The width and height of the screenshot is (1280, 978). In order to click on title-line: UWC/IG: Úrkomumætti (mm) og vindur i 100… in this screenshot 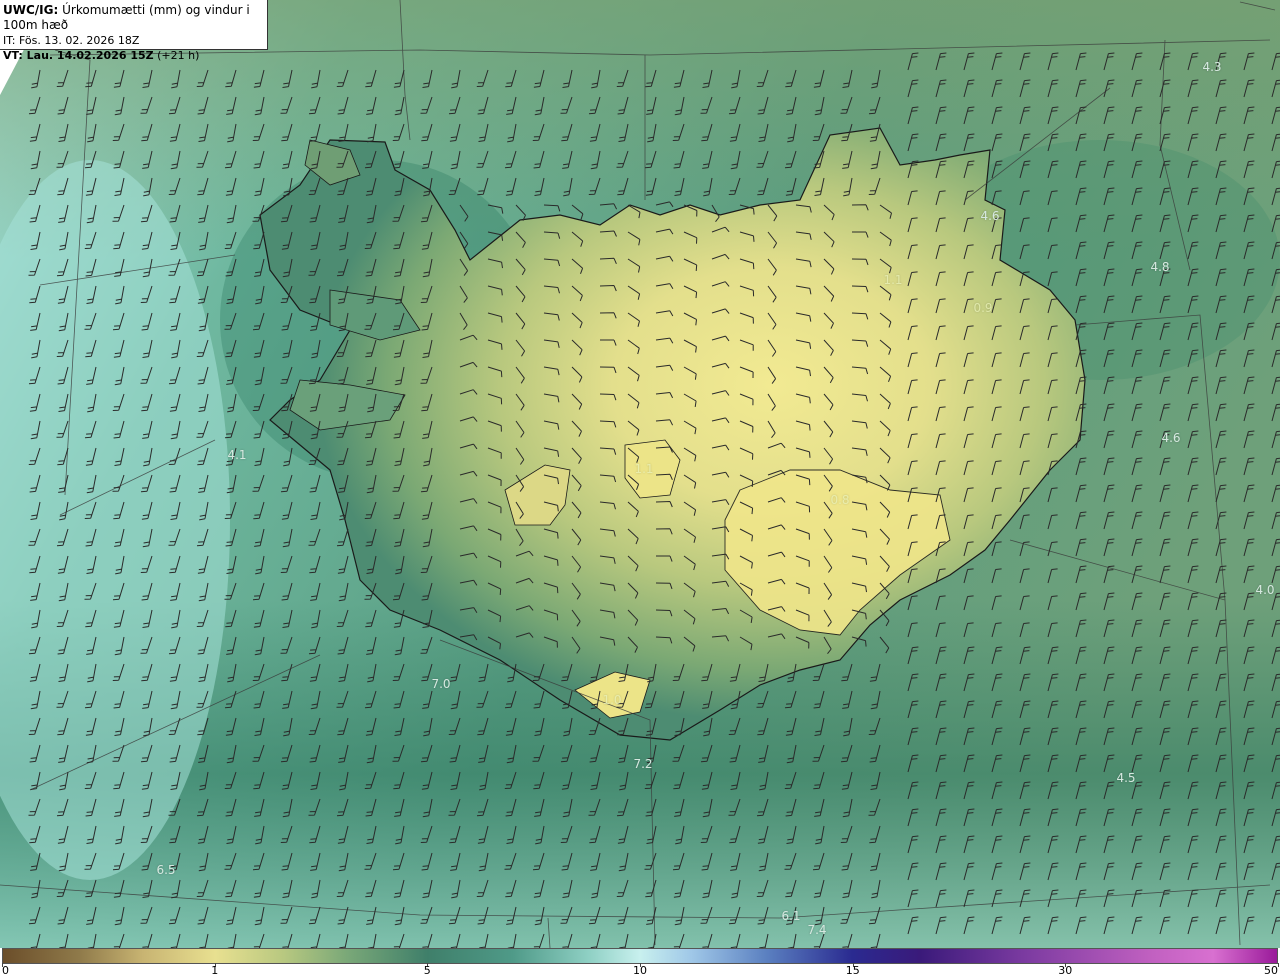, I will do `click(135, 18)`.